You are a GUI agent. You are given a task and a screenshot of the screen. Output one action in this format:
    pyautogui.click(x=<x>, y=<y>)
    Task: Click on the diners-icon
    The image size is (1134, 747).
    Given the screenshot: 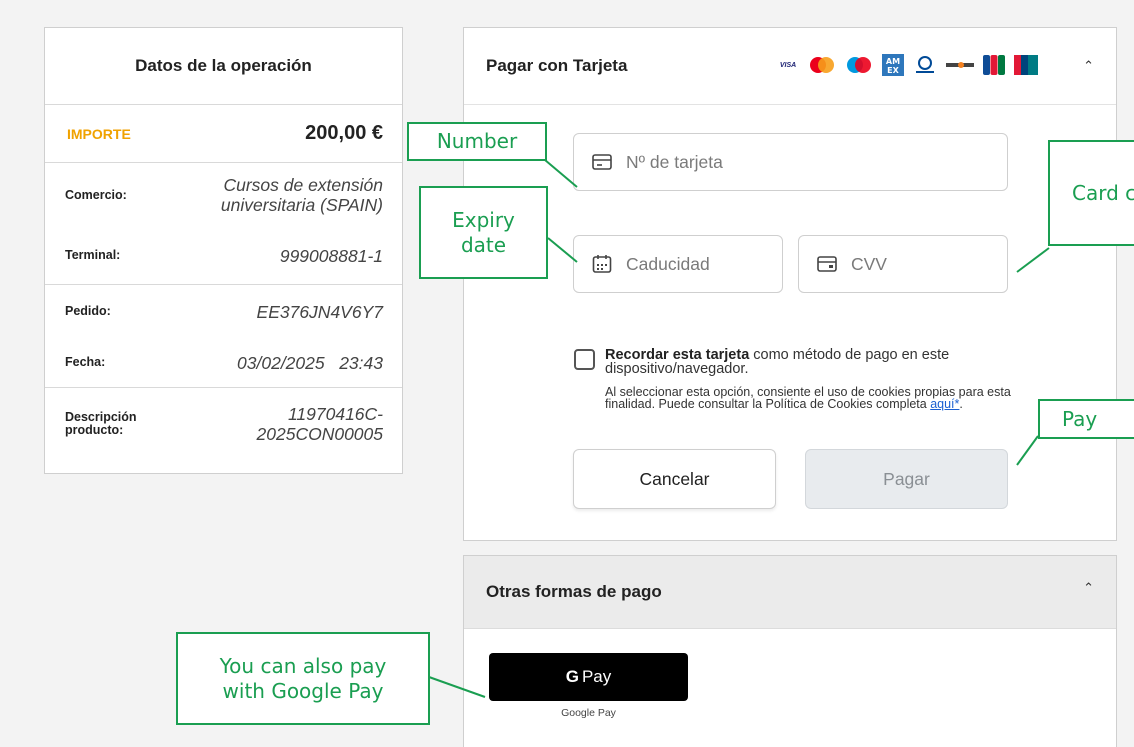 What is the action you would take?
    pyautogui.click(x=925, y=65)
    